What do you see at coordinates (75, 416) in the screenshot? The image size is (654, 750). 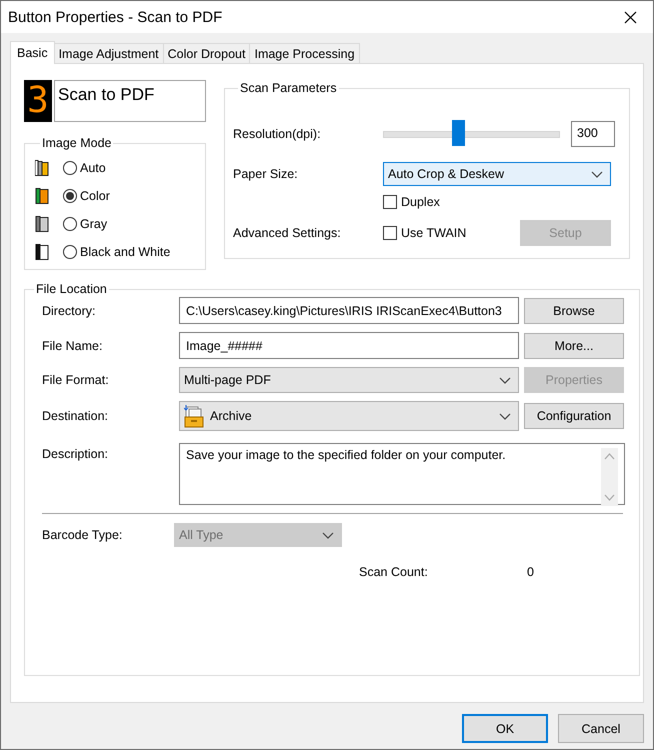 I see `field-label: Destination:` at bounding box center [75, 416].